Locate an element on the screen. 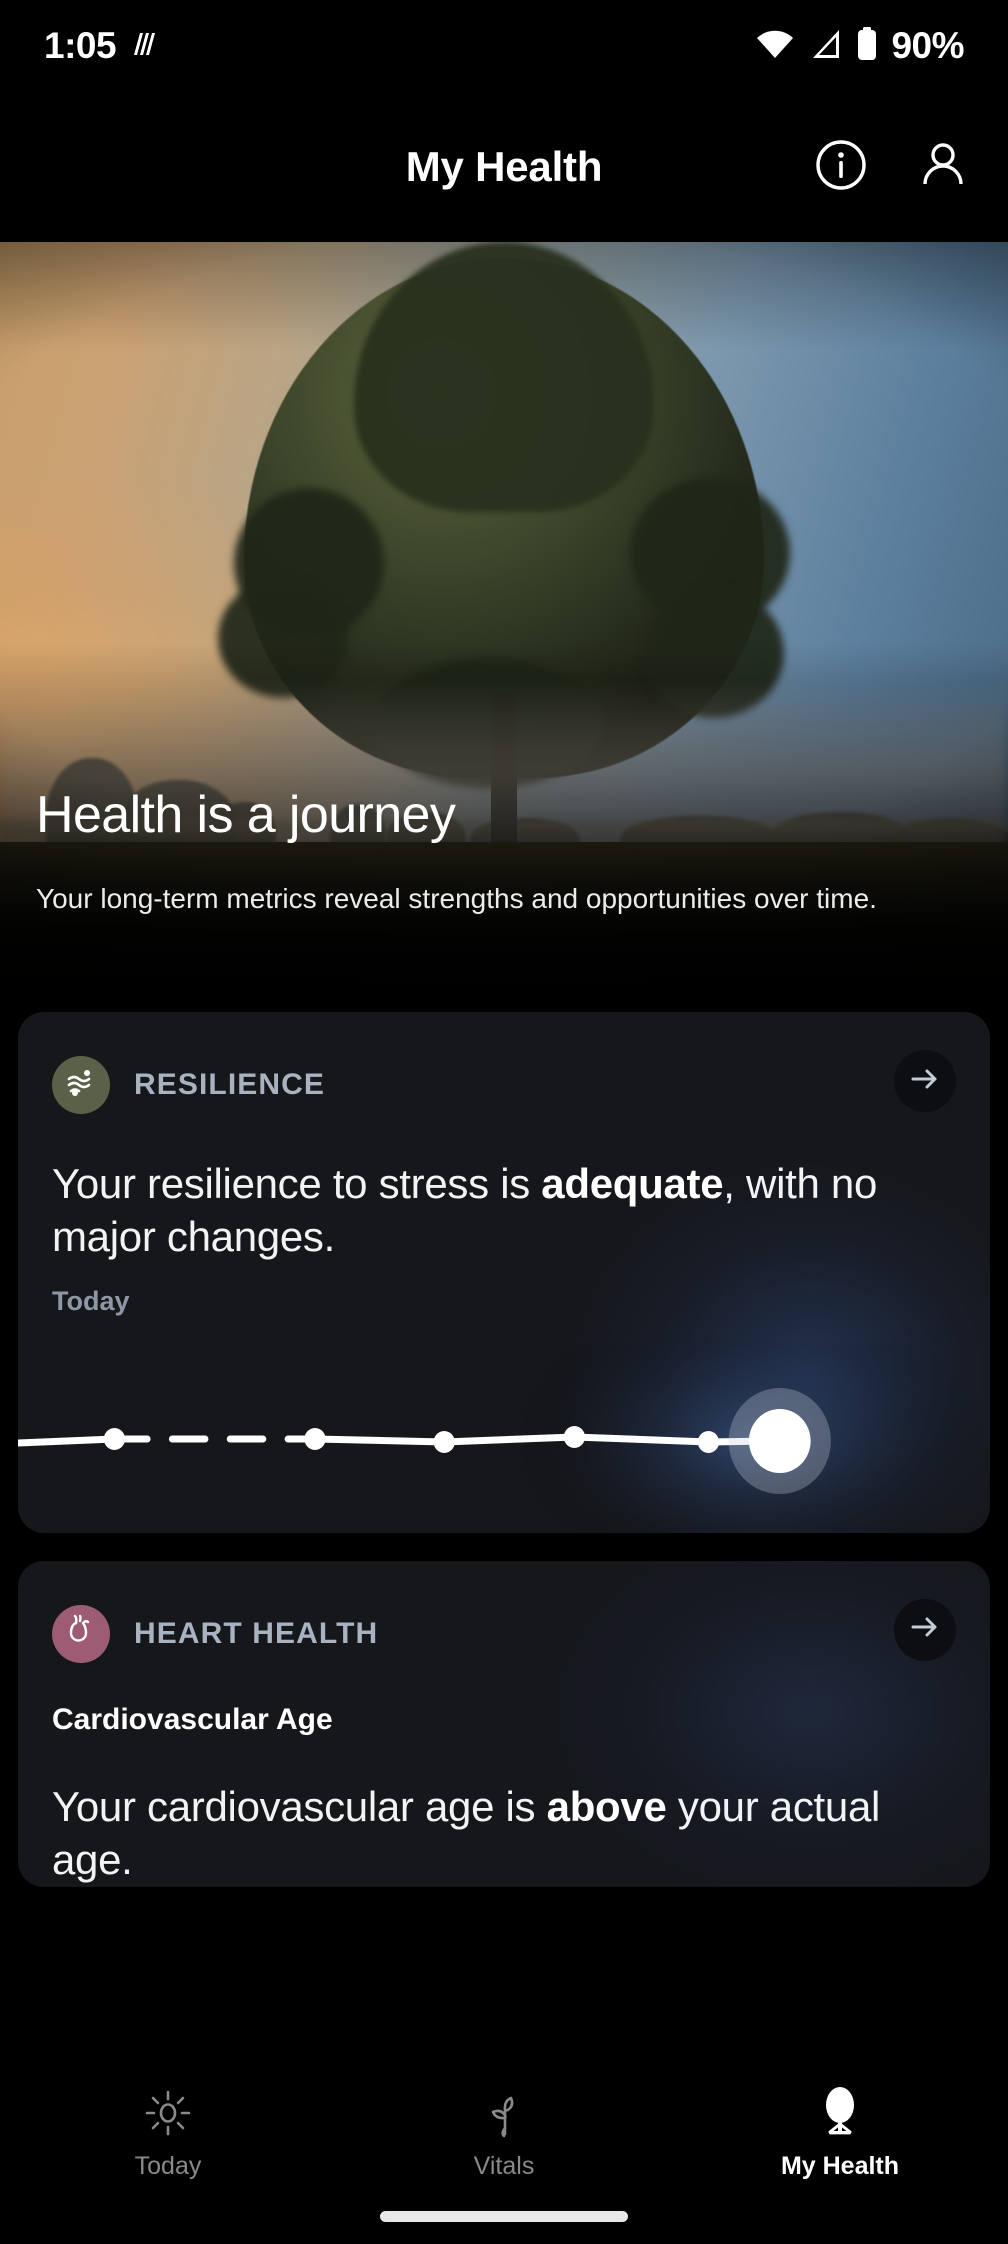 The height and width of the screenshot is (2244, 1008). tree-icon is located at coordinates (840, 2111).